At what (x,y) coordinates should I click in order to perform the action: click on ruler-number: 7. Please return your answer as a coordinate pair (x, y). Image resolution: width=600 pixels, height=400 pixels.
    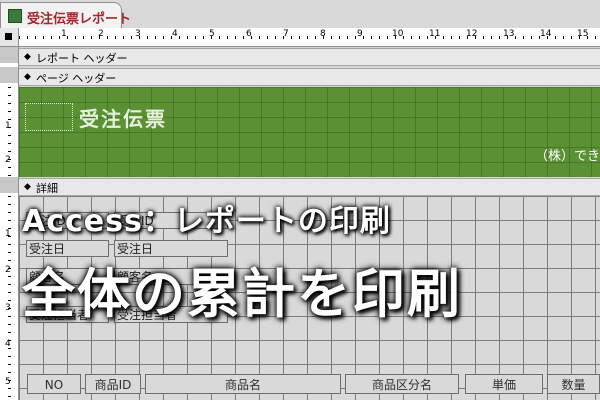
    Looking at the image, I should click on (286, 34).